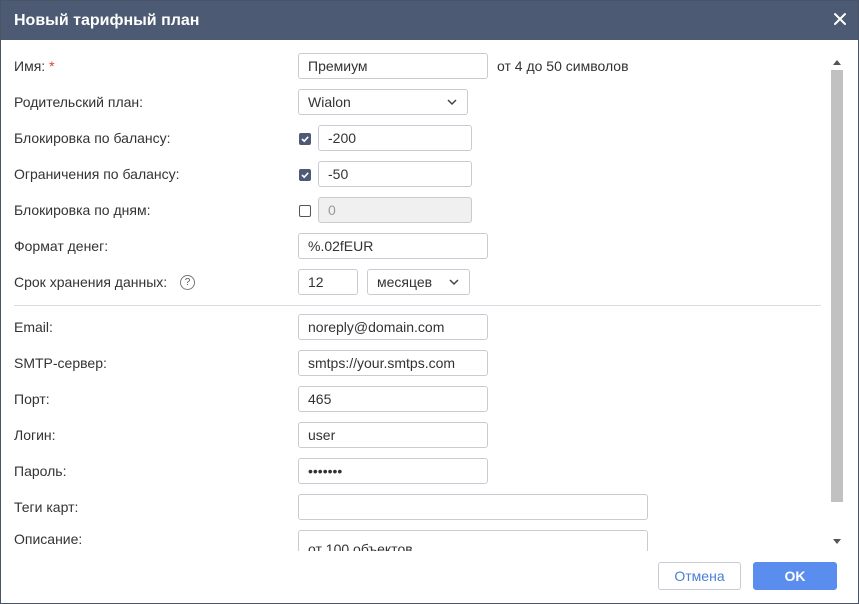 The height and width of the screenshot is (604, 859). Describe the element at coordinates (699, 576) in the screenshot. I see `cancel-button: Отмена` at that location.